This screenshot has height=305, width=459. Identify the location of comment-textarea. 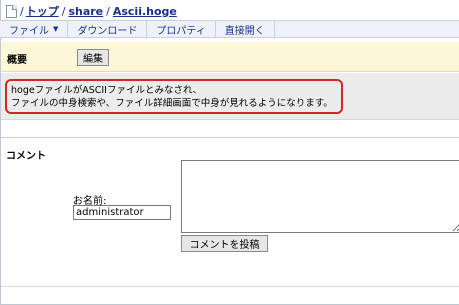
(320, 196).